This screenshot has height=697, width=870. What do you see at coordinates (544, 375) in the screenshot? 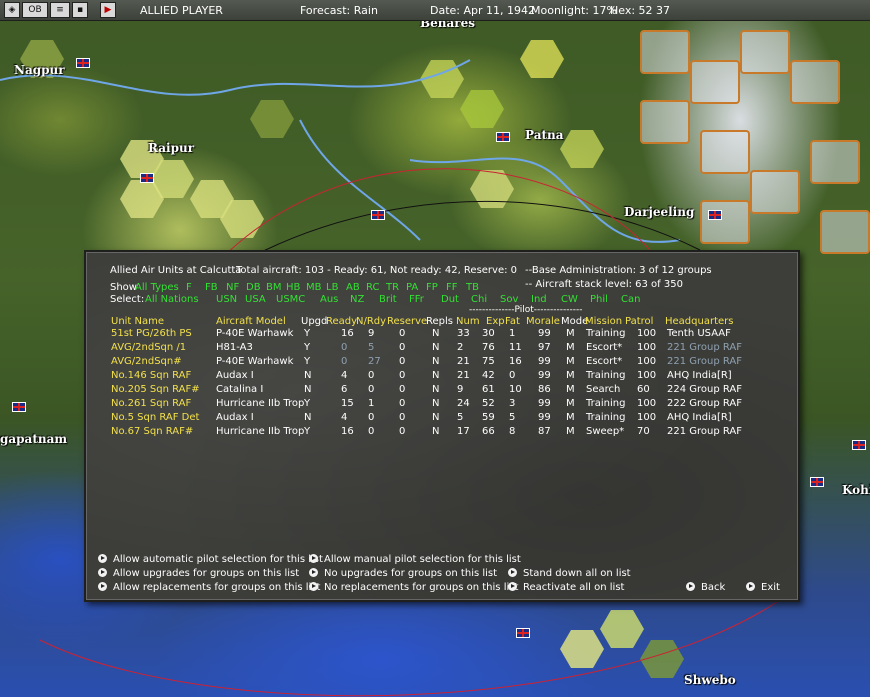
I see `cell-morale: 99` at bounding box center [544, 375].